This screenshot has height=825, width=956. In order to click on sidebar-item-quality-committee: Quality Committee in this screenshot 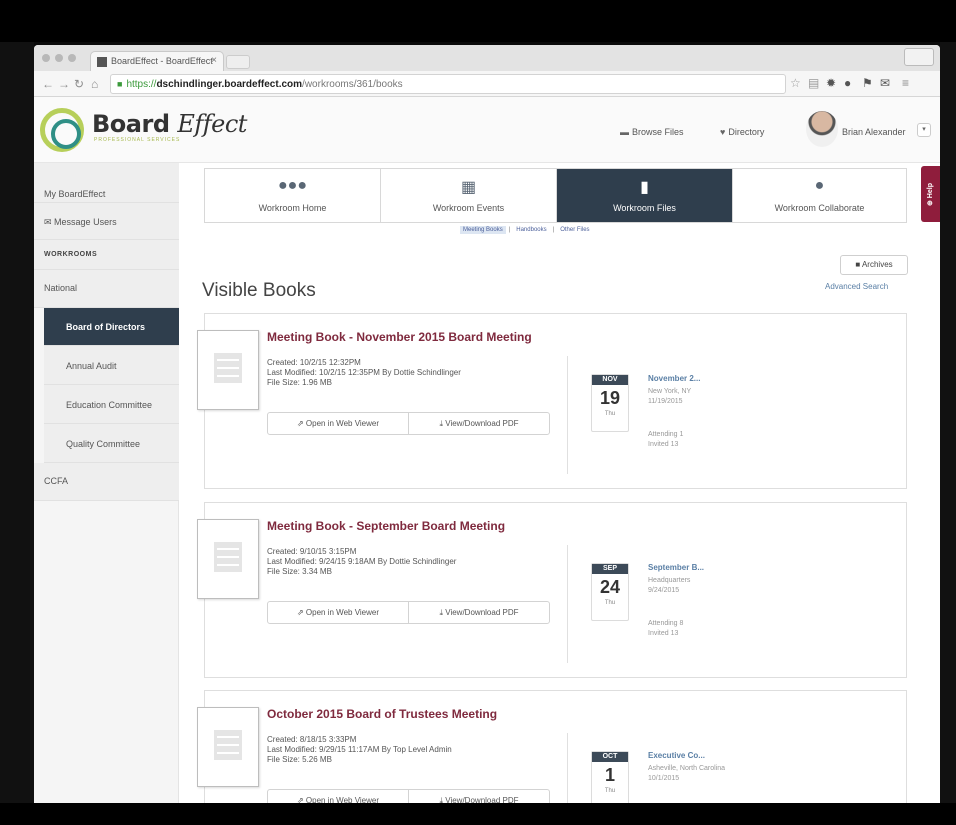, I will do `click(111, 443)`.